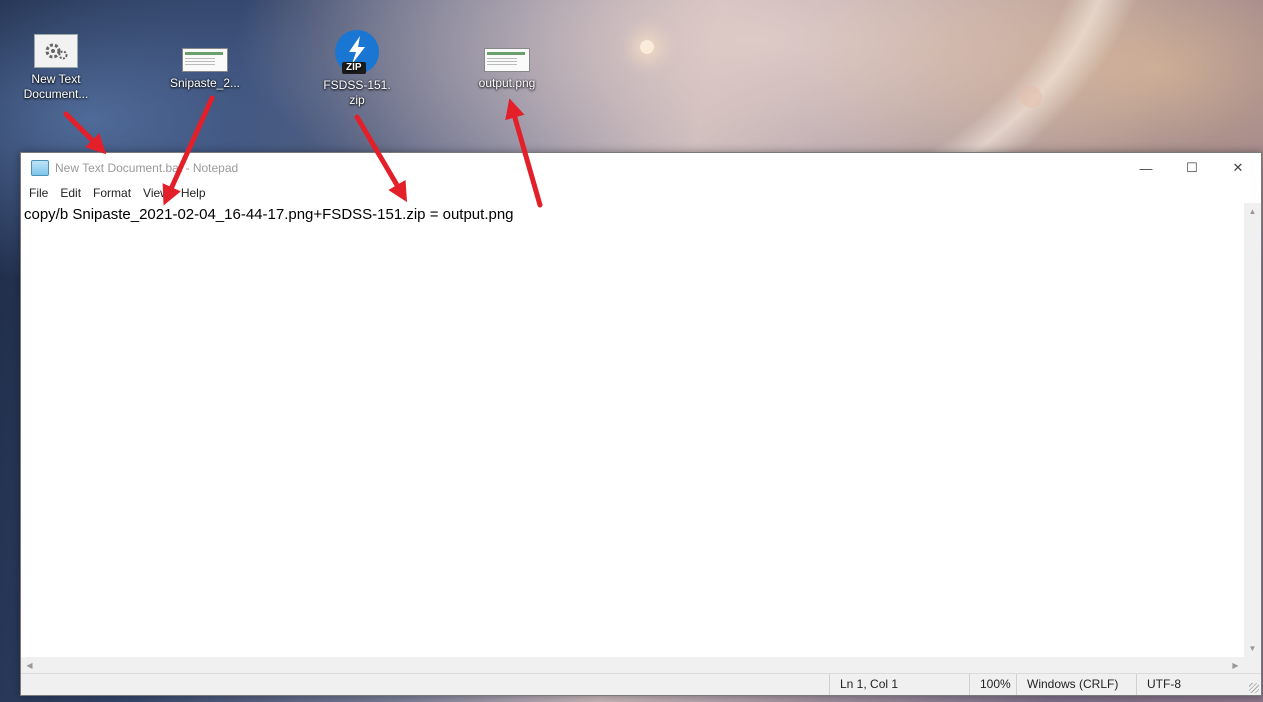 The width and height of the screenshot is (1263, 702). I want to click on menu-file: File, so click(38, 193).